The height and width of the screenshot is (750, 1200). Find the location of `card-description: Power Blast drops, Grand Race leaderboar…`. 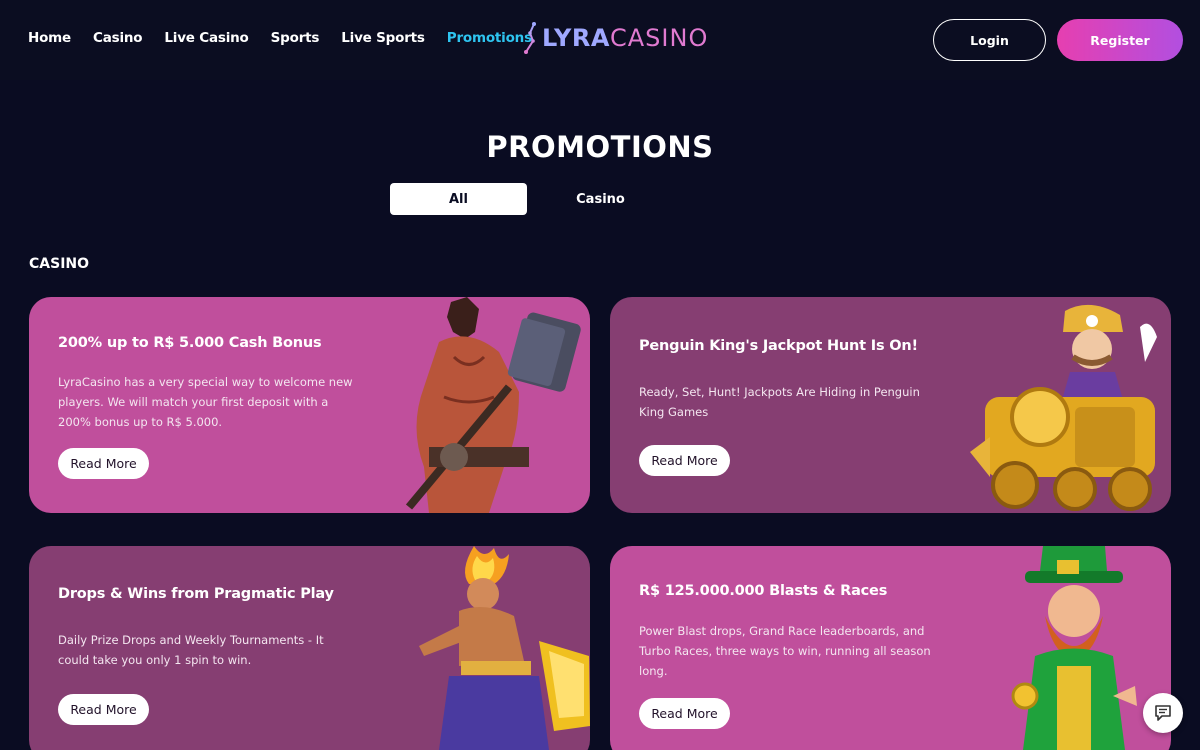

card-description: Power Blast drops, Grand Race leaderboar… is located at coordinates (785, 651).